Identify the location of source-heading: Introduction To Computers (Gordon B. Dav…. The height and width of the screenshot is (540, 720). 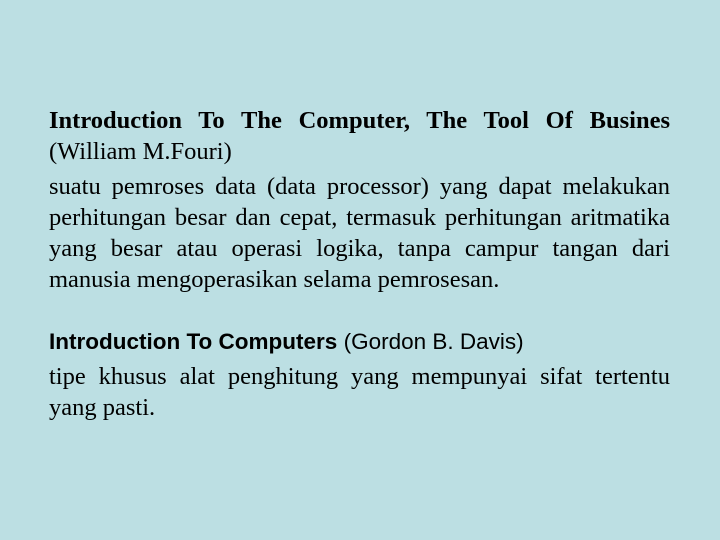
(359, 342).